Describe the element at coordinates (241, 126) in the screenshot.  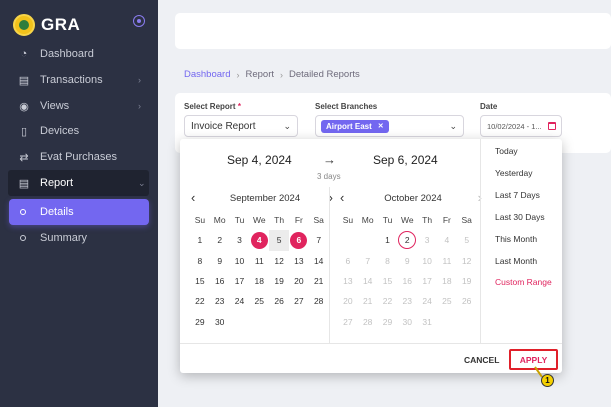
I see `report-select: Invoice Report ⌄` at that location.